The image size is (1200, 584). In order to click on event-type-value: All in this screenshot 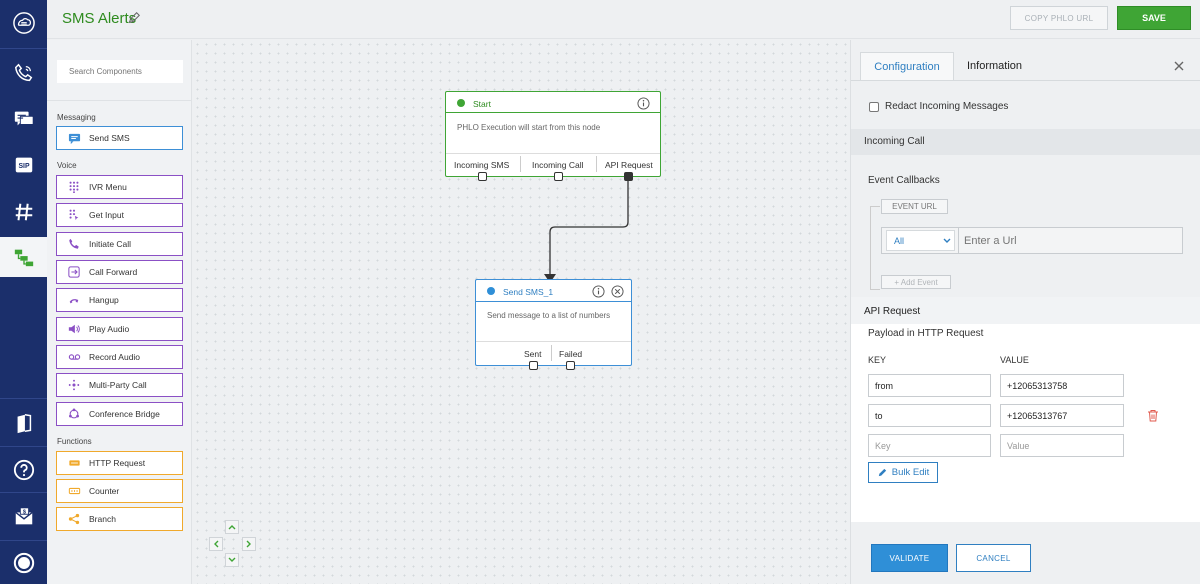, I will do `click(899, 241)`.